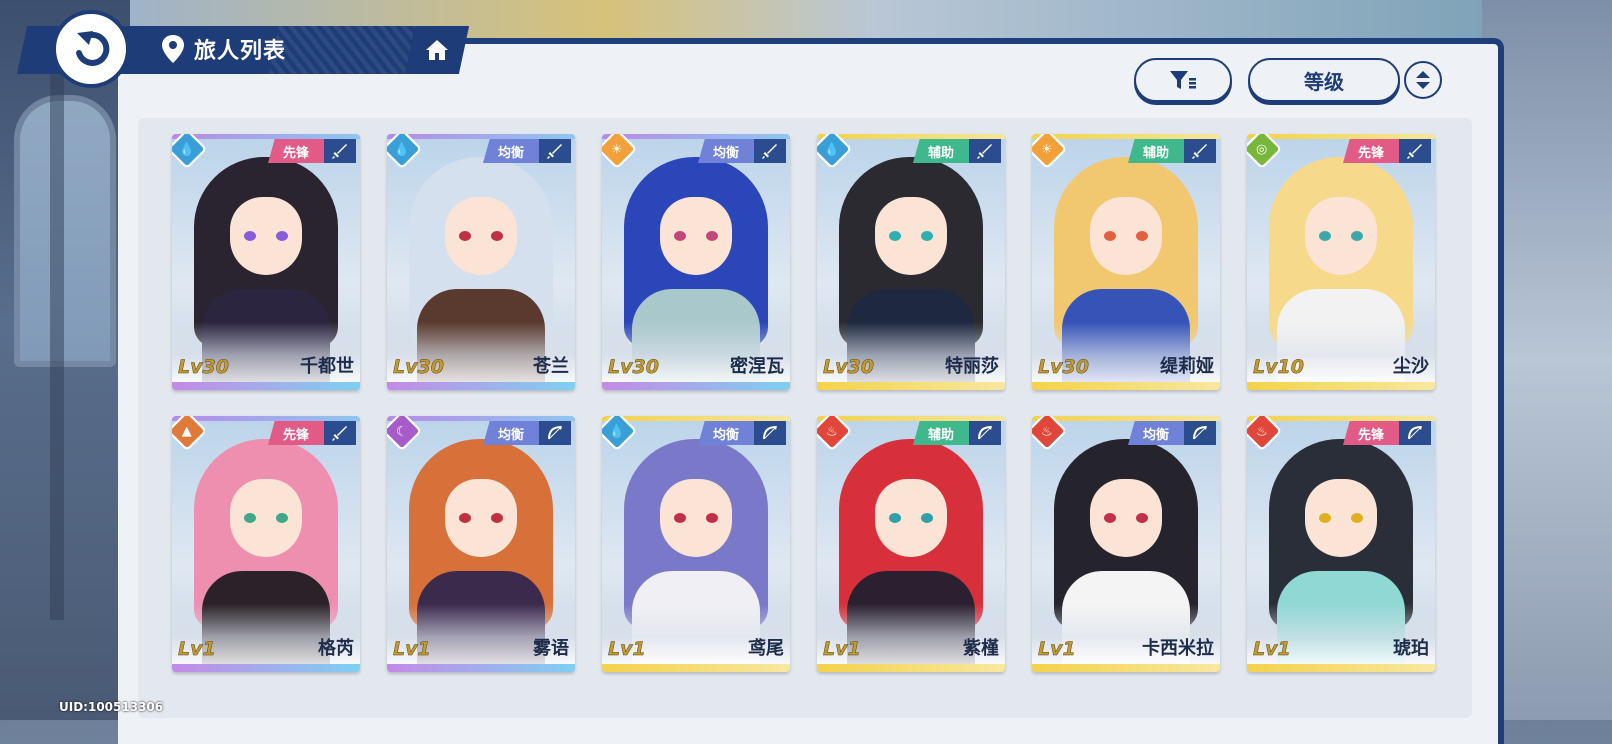 The height and width of the screenshot is (744, 1612). Describe the element at coordinates (65, 231) in the screenshot. I see `background-window` at that location.